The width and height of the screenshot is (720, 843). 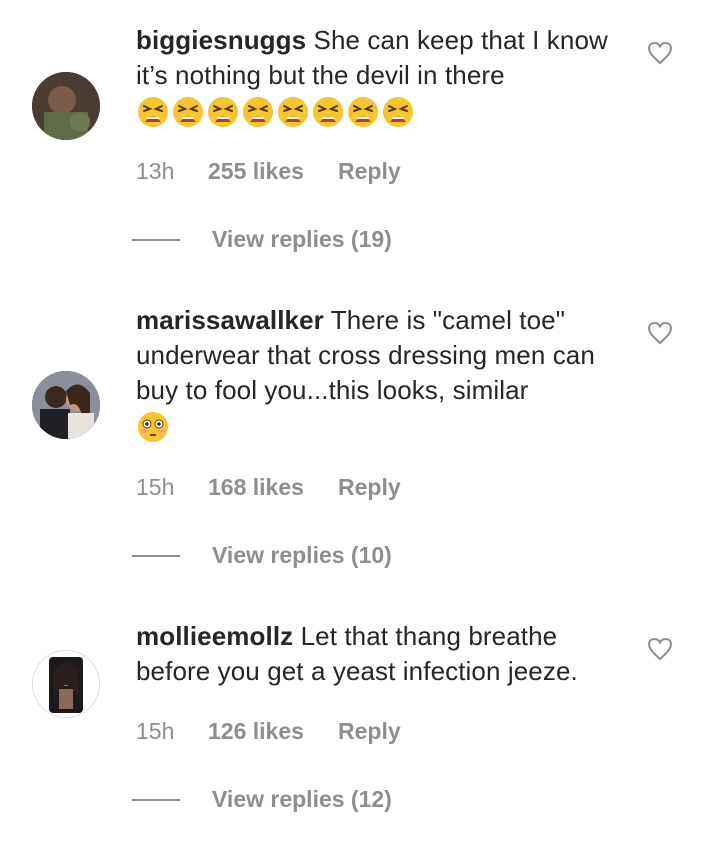 What do you see at coordinates (153, 427) in the screenshot?
I see `flushed-face-emoji` at bounding box center [153, 427].